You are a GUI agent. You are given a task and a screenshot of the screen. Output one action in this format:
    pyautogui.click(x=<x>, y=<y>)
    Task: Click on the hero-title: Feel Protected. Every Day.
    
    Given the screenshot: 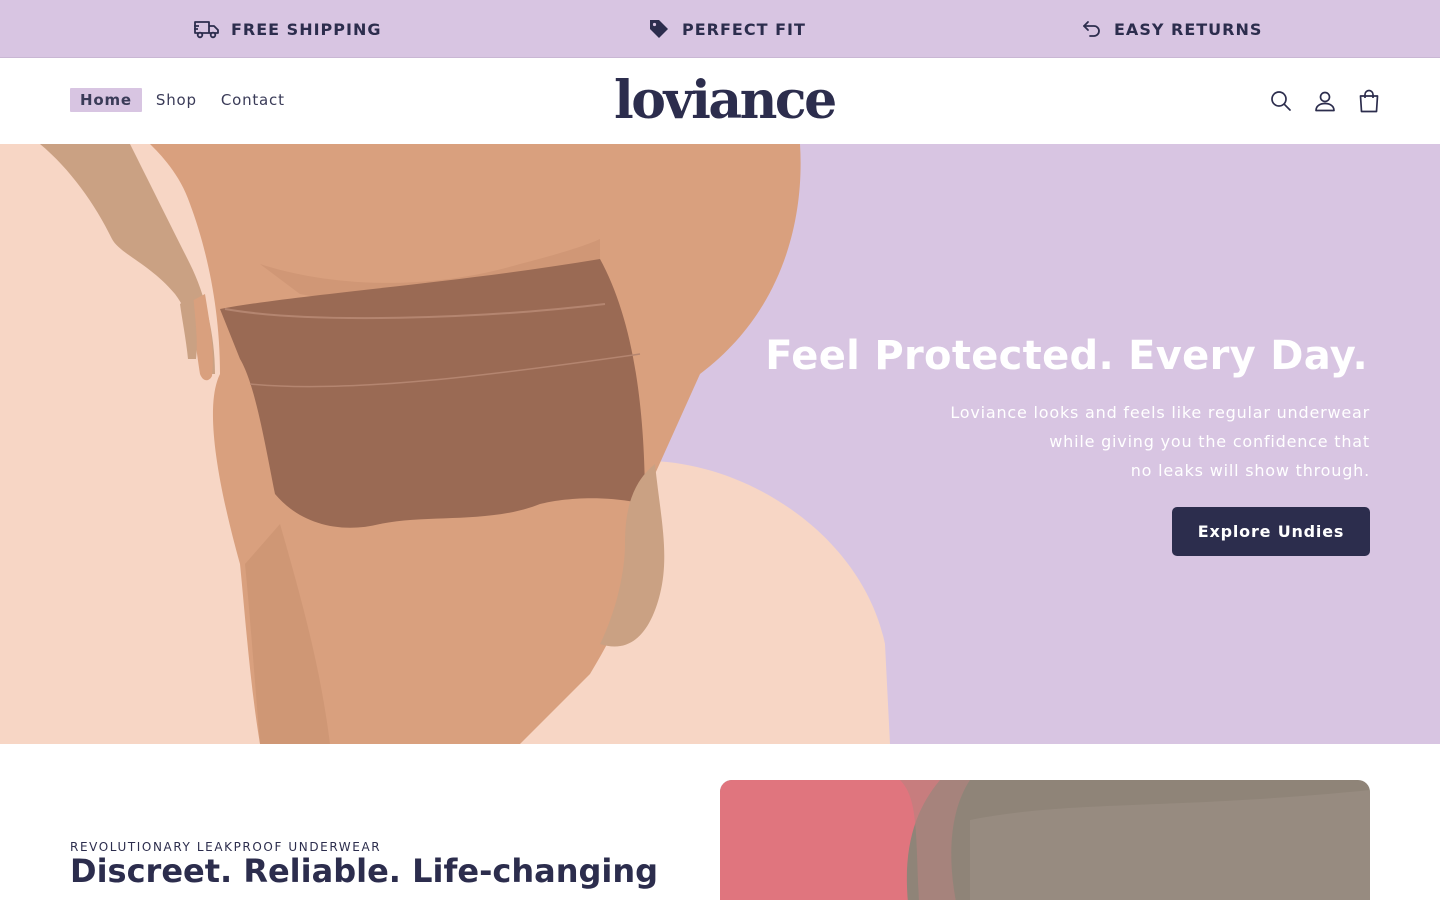 What is the action you would take?
    pyautogui.click(x=1066, y=356)
    